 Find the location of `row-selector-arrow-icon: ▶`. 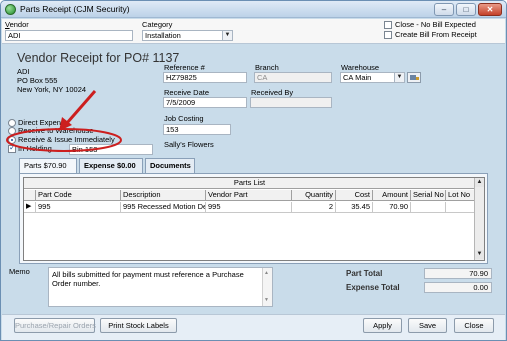

row-selector-arrow-icon: ▶ is located at coordinates (30, 207).